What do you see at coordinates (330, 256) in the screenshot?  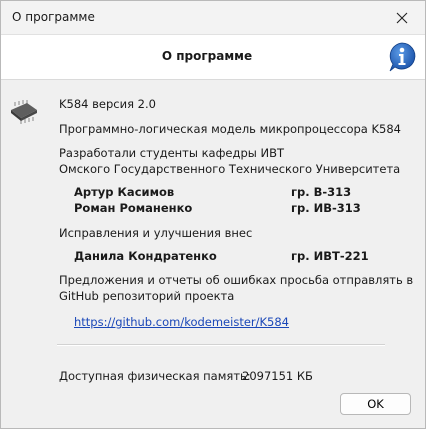 I see `improver-group: гр. ИВТ-221` at bounding box center [330, 256].